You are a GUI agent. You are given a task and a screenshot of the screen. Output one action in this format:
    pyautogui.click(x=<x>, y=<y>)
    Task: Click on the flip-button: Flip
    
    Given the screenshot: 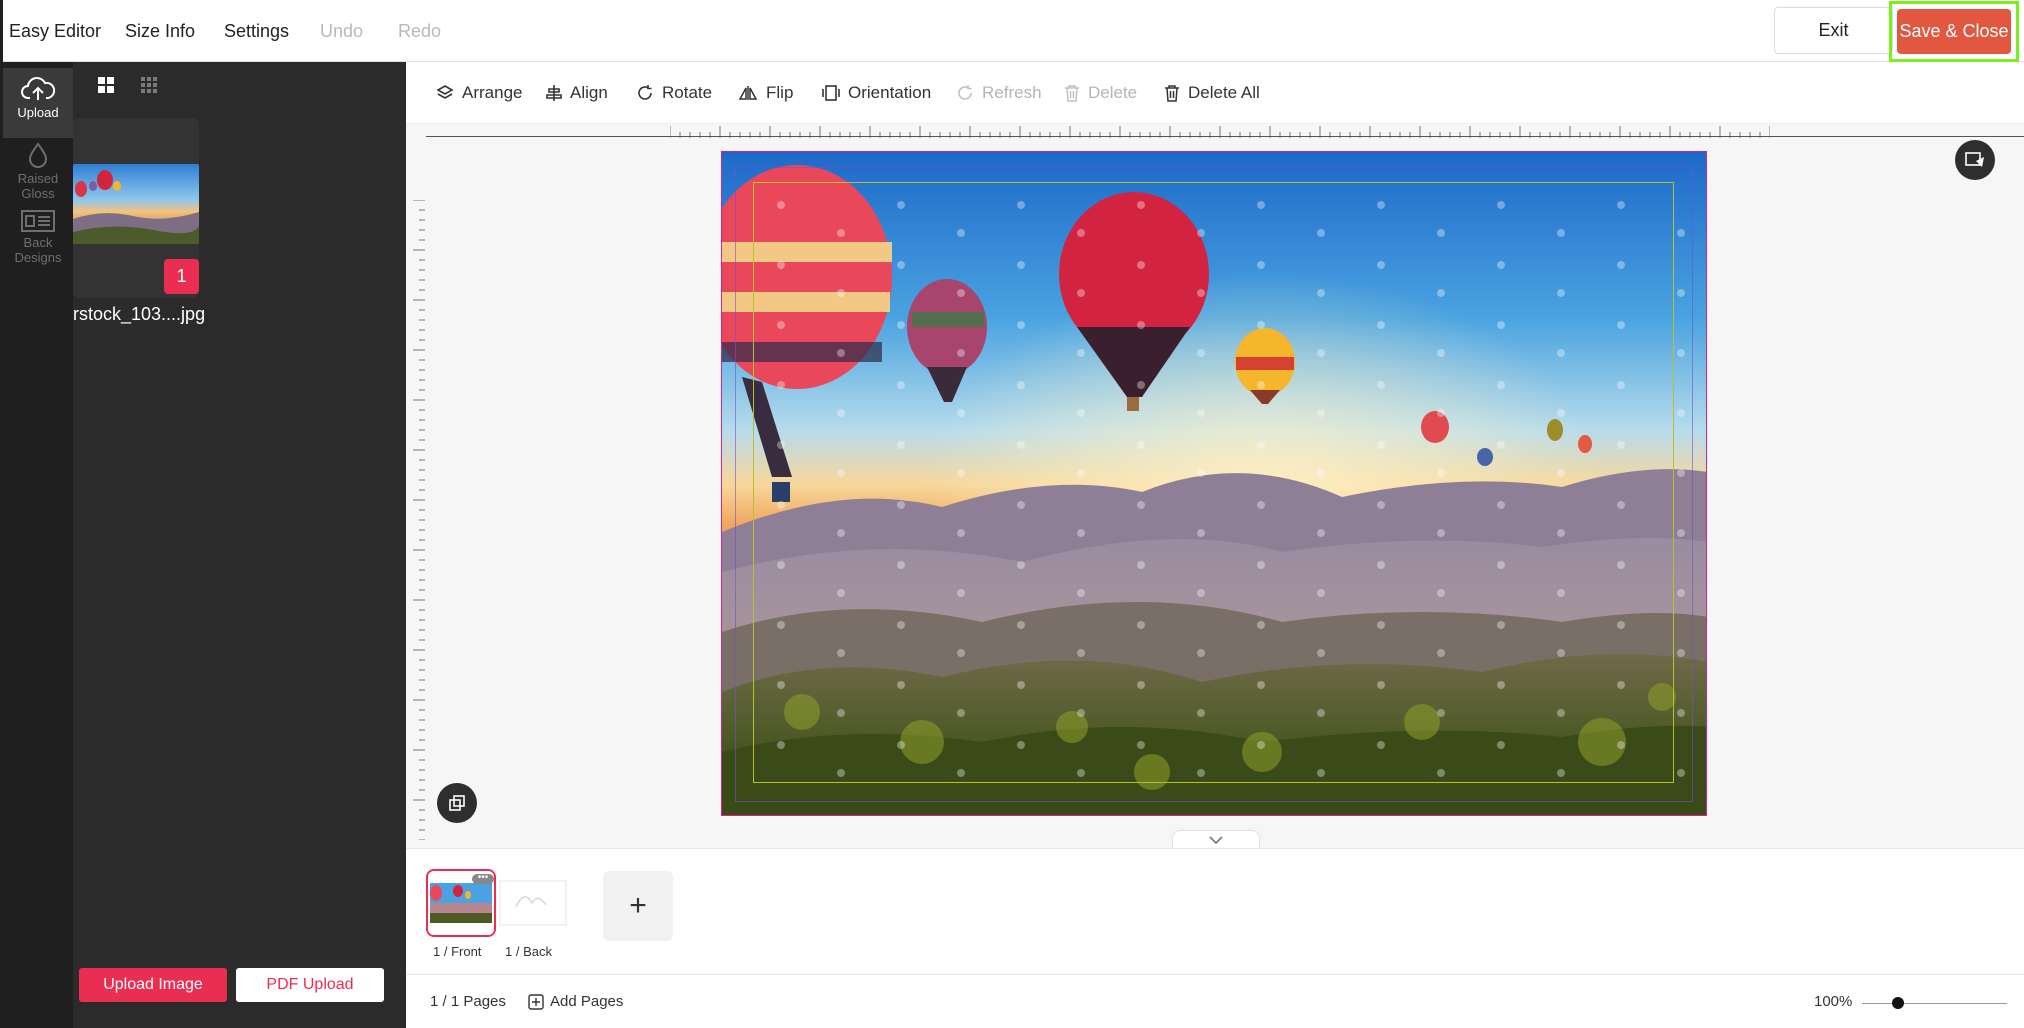 What is the action you would take?
    pyautogui.click(x=765, y=93)
    